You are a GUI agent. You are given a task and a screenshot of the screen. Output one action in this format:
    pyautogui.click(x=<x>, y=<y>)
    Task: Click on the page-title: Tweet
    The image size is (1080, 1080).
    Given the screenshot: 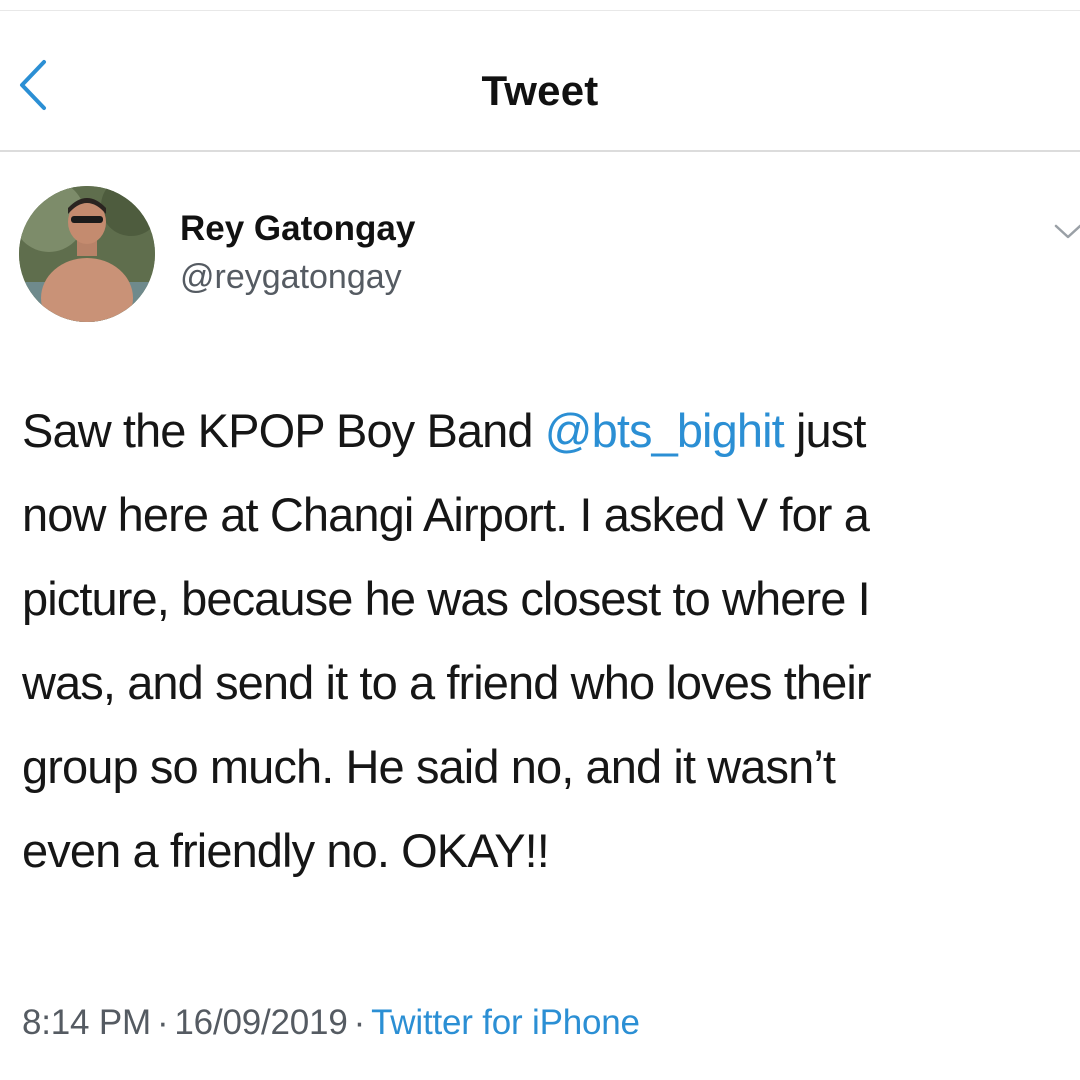 What is the action you would take?
    pyautogui.click(x=540, y=90)
    